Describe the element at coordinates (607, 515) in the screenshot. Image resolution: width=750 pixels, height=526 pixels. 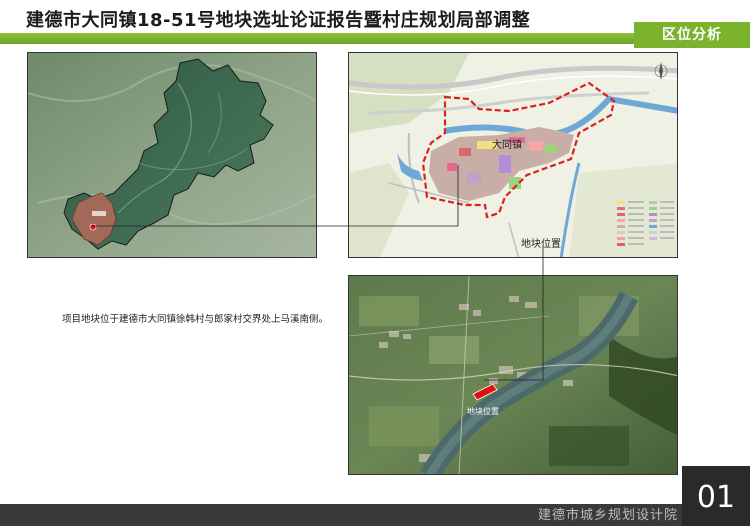
I see `footer-organization: 建德市城乡规划设计院` at that location.